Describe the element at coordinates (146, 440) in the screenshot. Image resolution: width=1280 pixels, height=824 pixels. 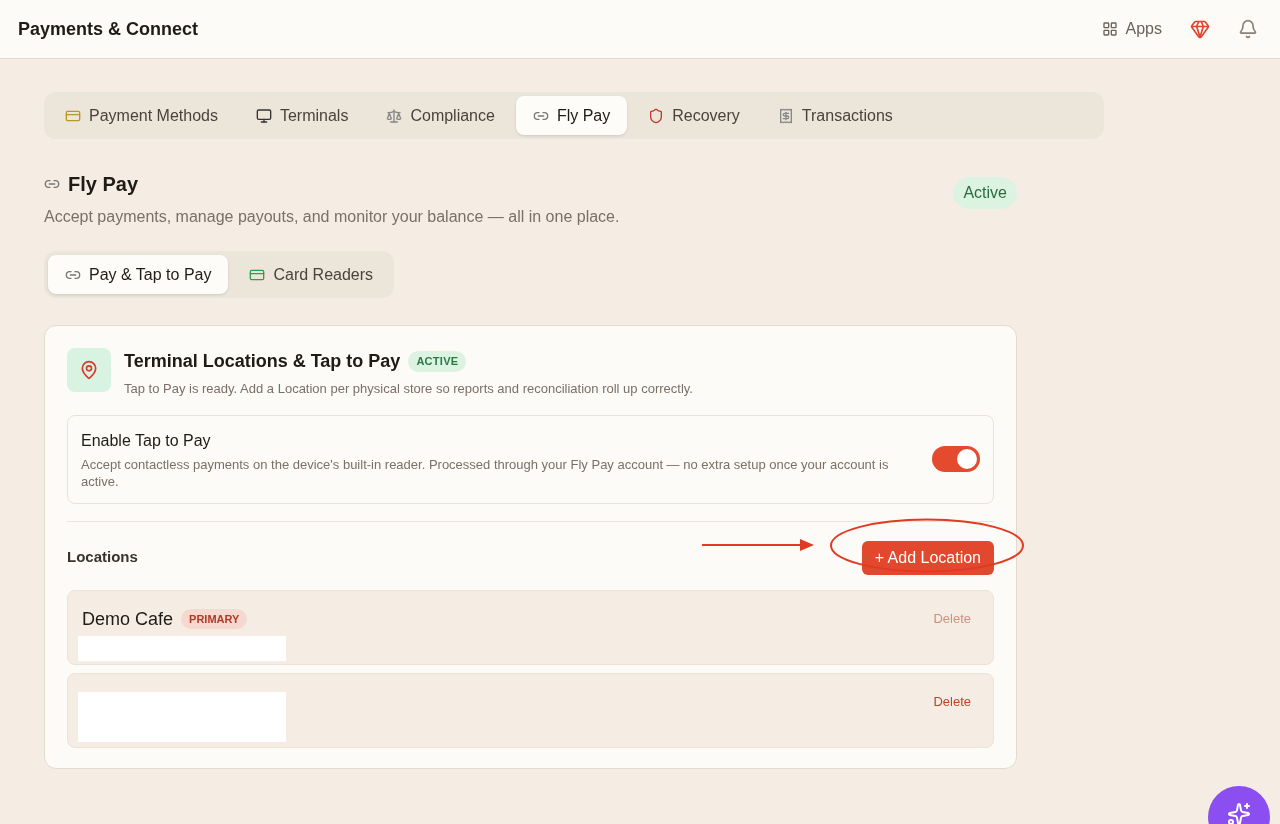
I see `setting-label: Enable Tap to Pay` at that location.